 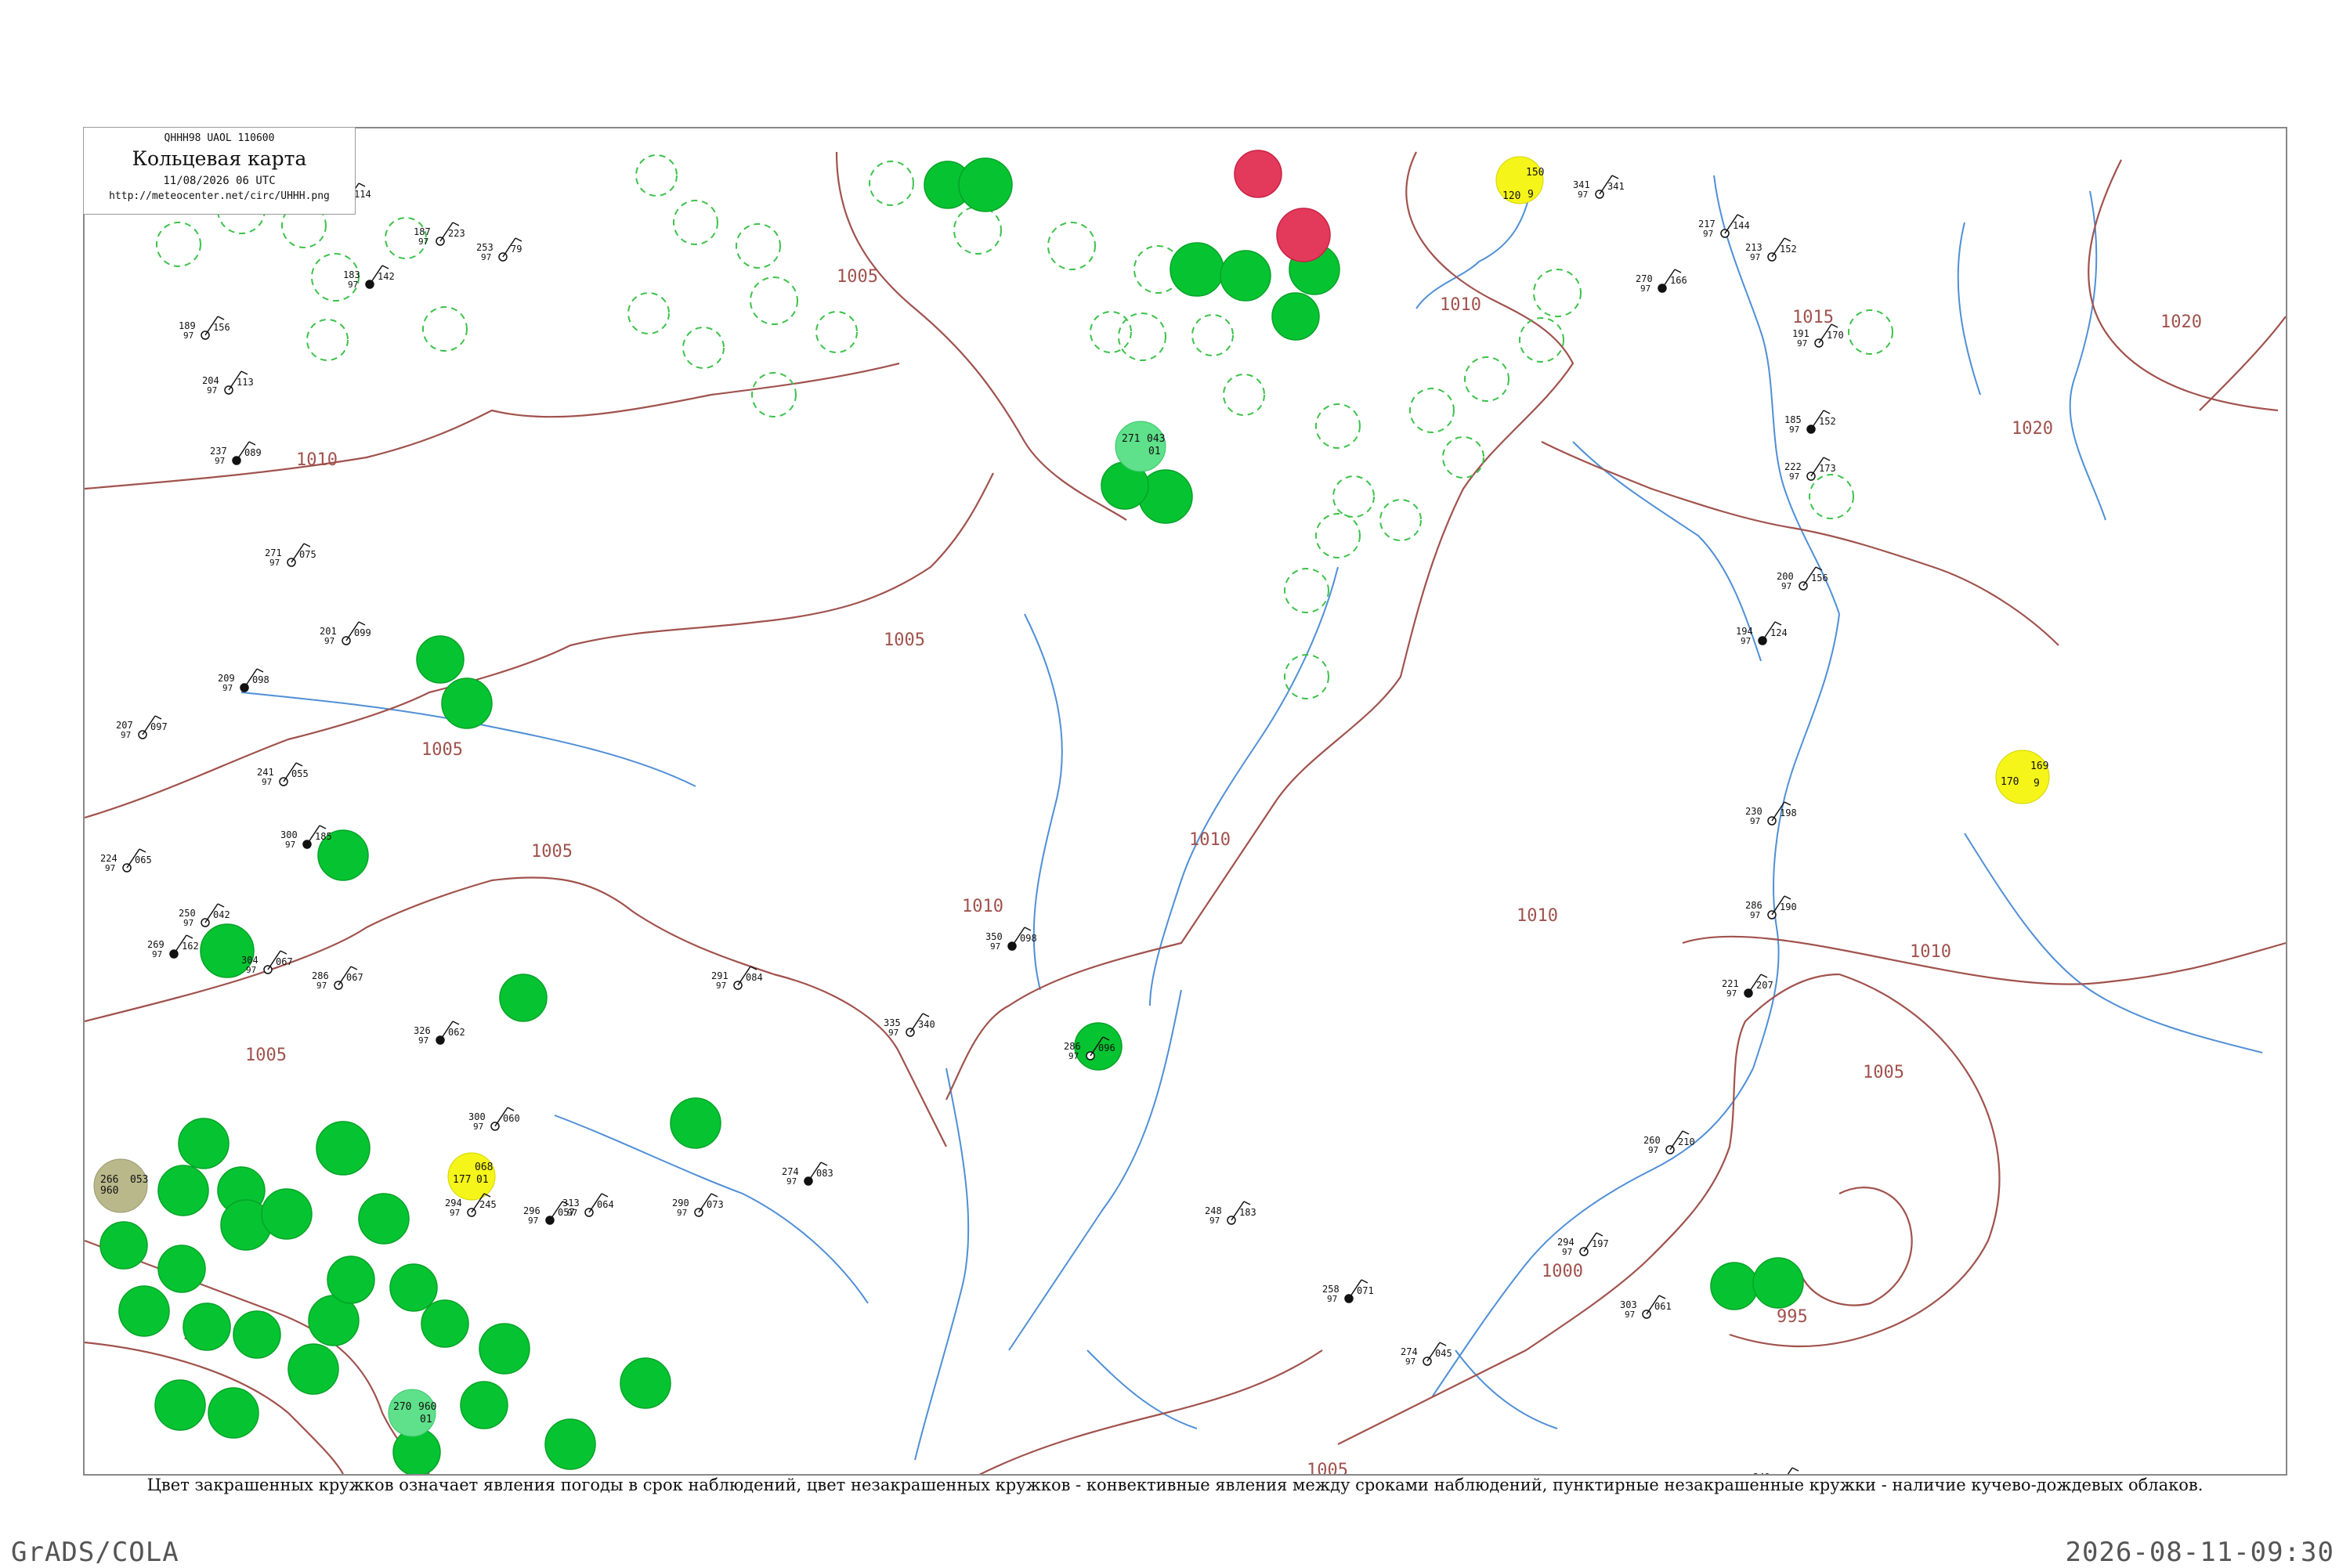 What do you see at coordinates (1779, 632) in the screenshot?
I see `station-pressure: 124` at bounding box center [1779, 632].